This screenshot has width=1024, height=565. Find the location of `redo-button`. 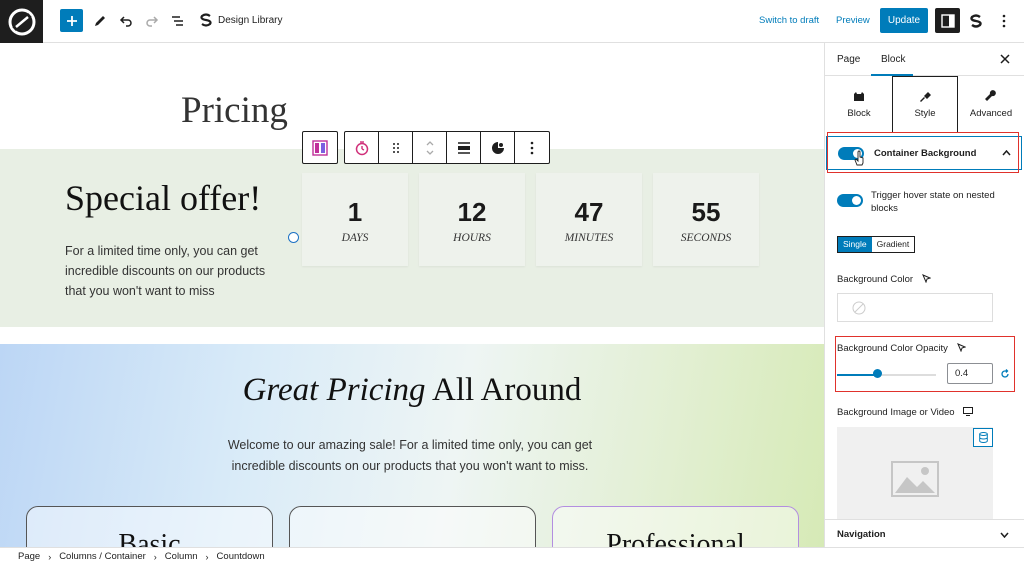

redo-button is located at coordinates (152, 21).